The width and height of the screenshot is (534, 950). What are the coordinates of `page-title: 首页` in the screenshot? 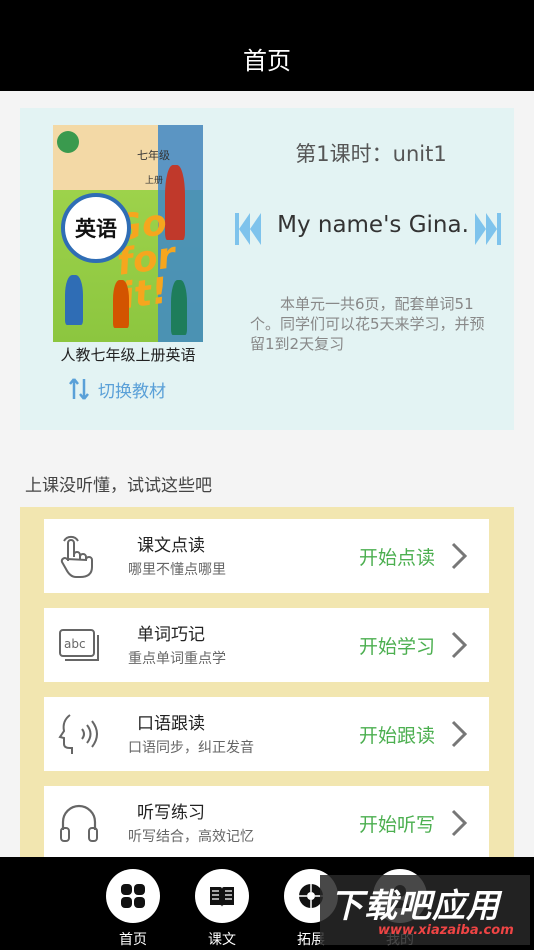 It's located at (267, 61).